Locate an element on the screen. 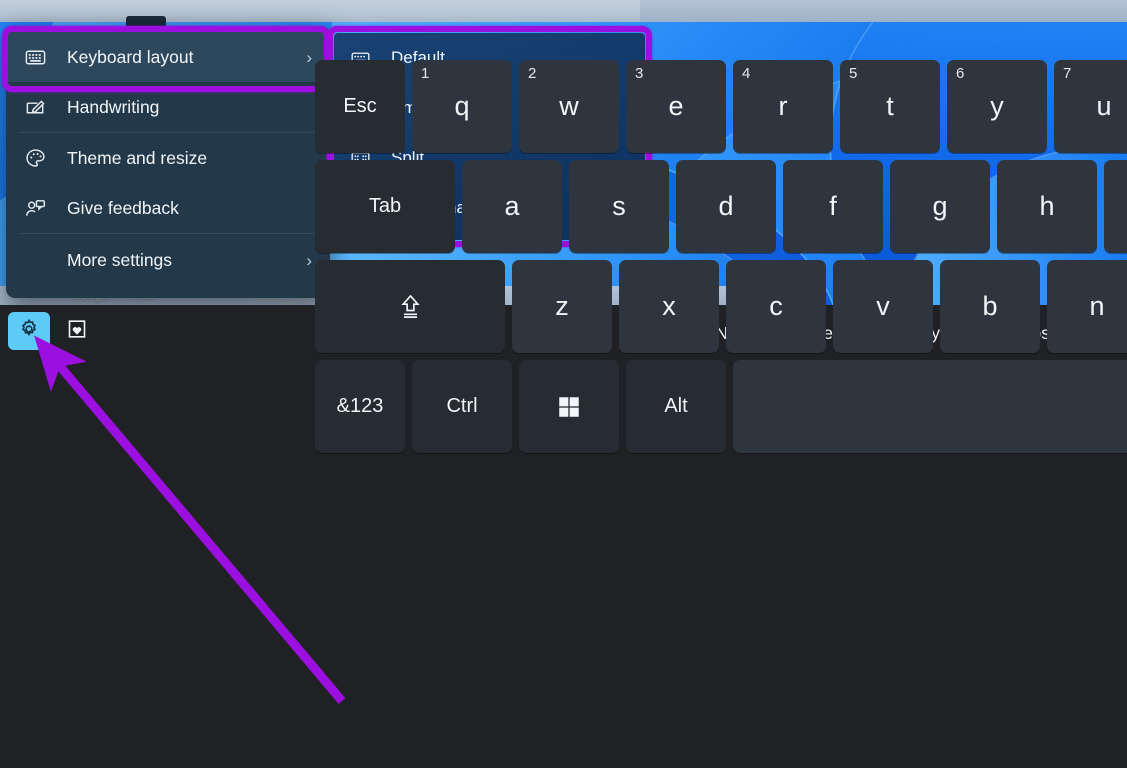  key-label: r is located at coordinates (783, 106).